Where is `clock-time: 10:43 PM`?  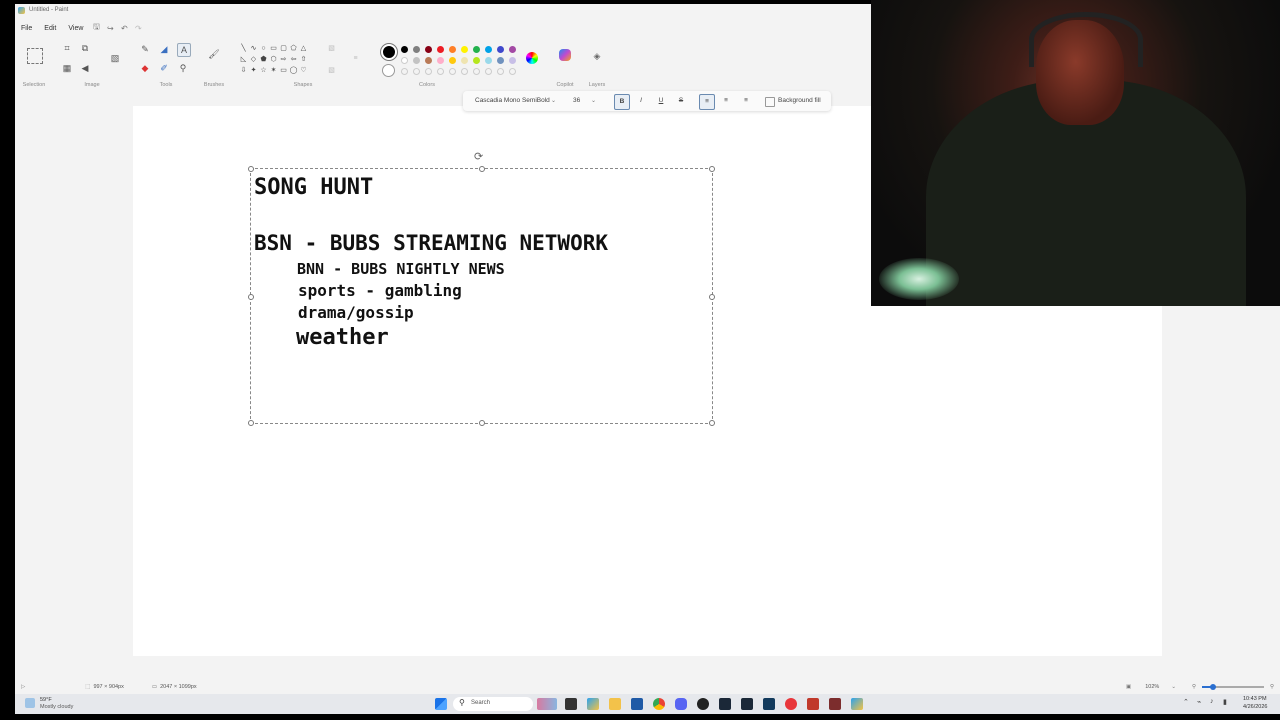
clock-time: 10:43 PM is located at coordinates (1255, 699).